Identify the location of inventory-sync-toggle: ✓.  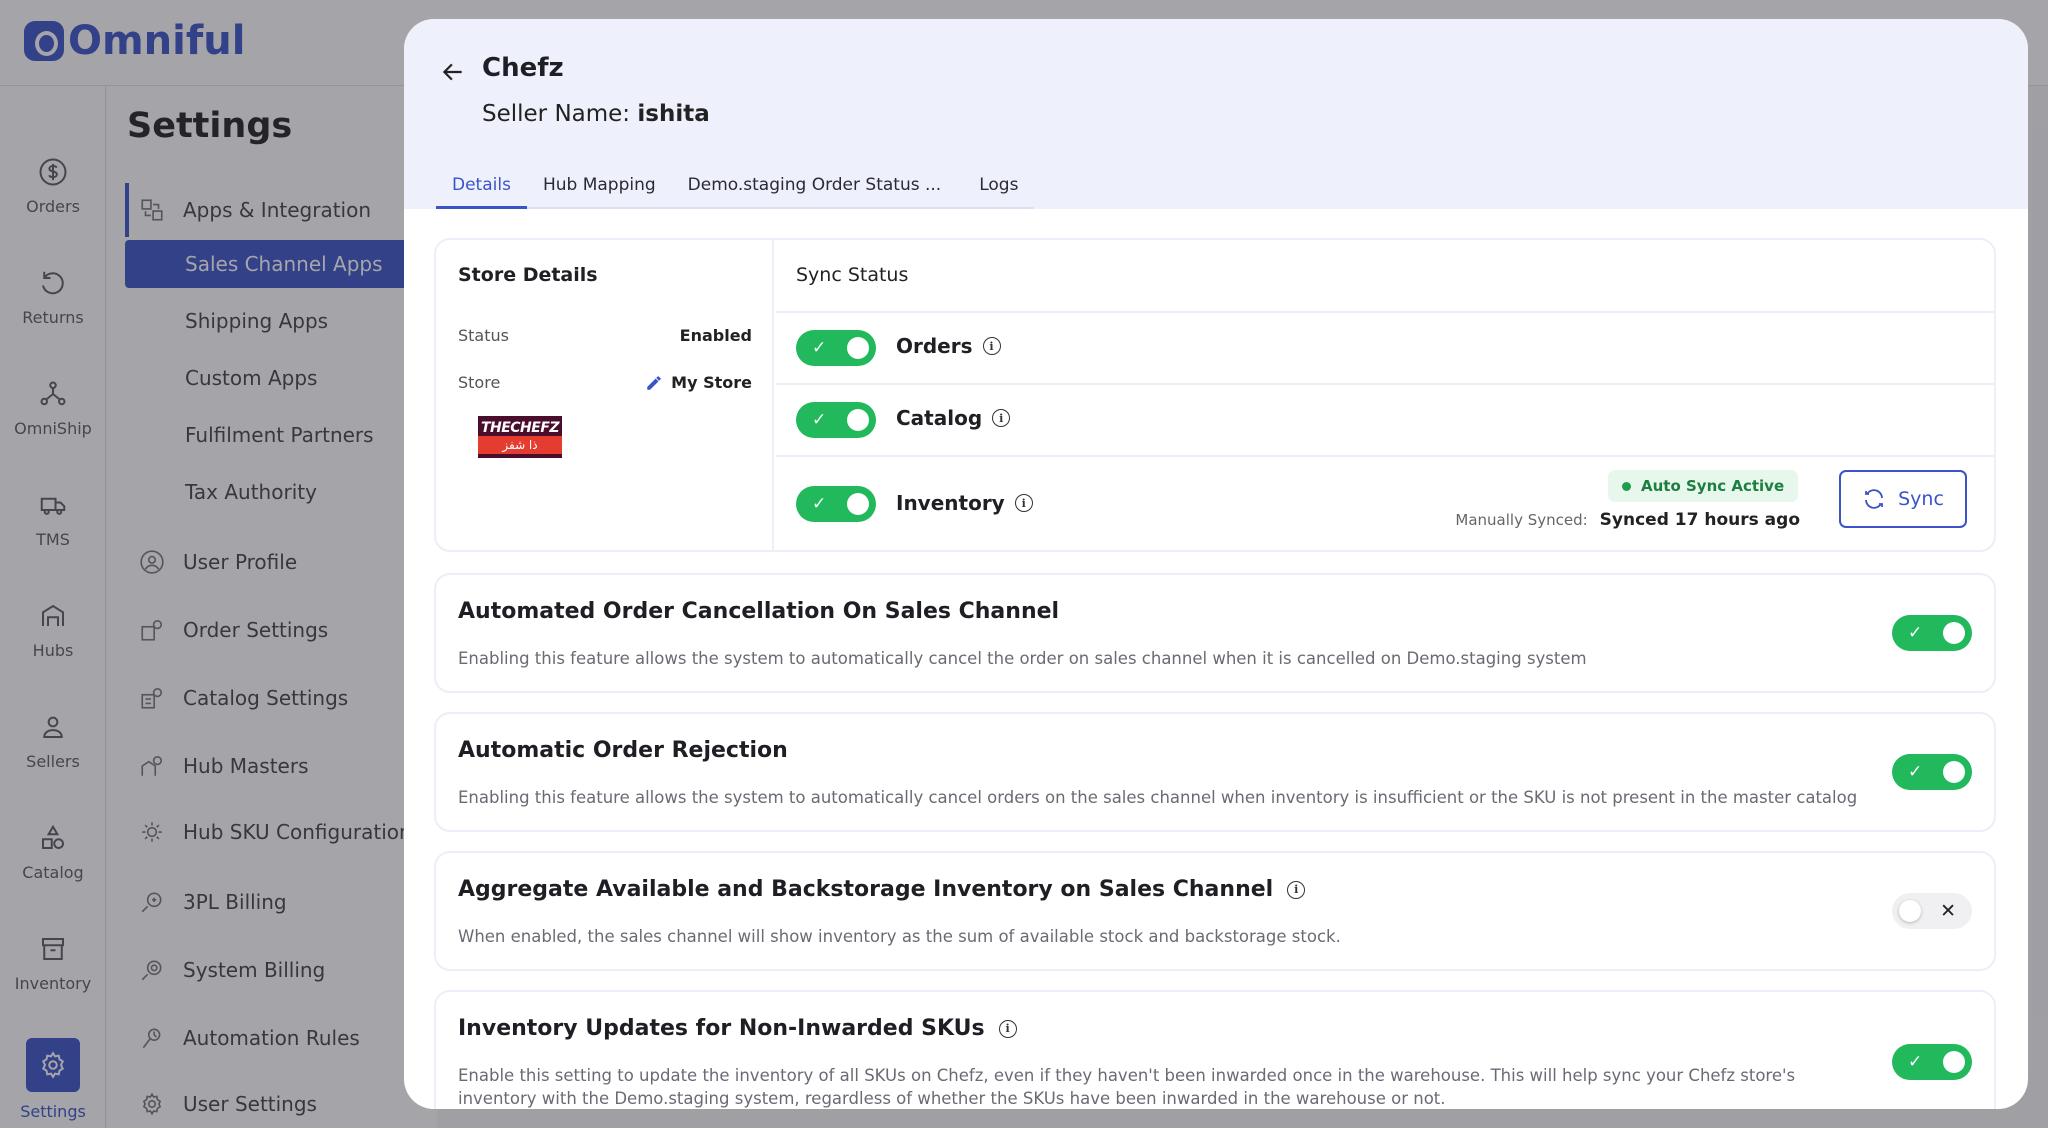
(836, 504).